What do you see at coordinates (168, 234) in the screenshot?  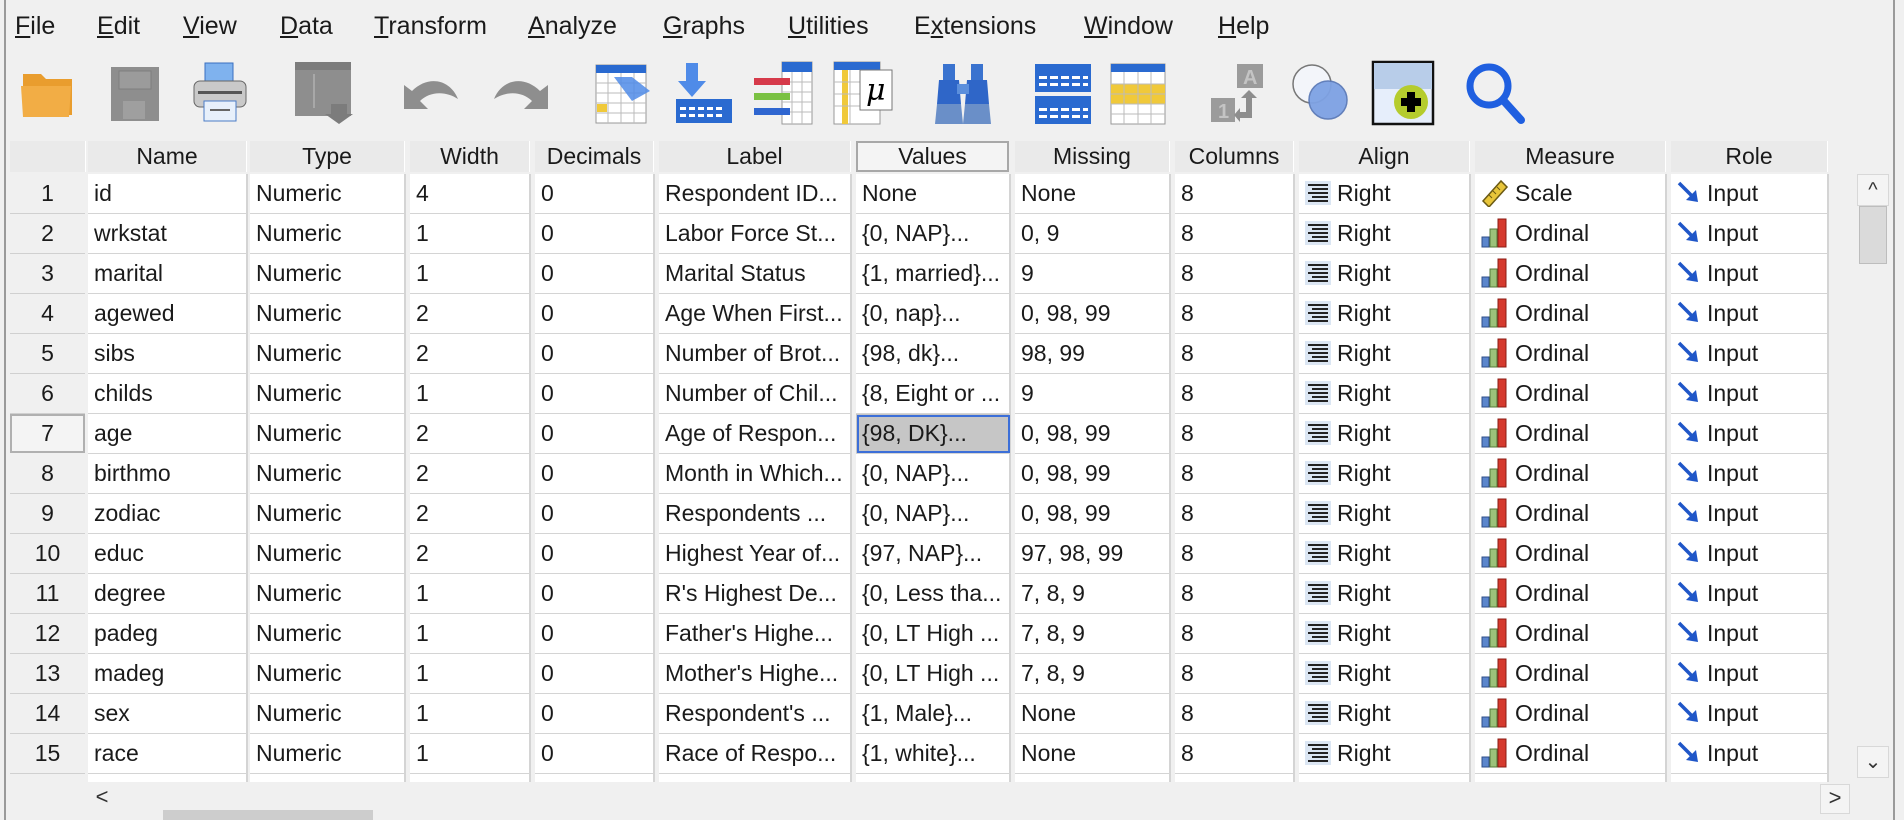 I see `cell-name: wrkstat` at bounding box center [168, 234].